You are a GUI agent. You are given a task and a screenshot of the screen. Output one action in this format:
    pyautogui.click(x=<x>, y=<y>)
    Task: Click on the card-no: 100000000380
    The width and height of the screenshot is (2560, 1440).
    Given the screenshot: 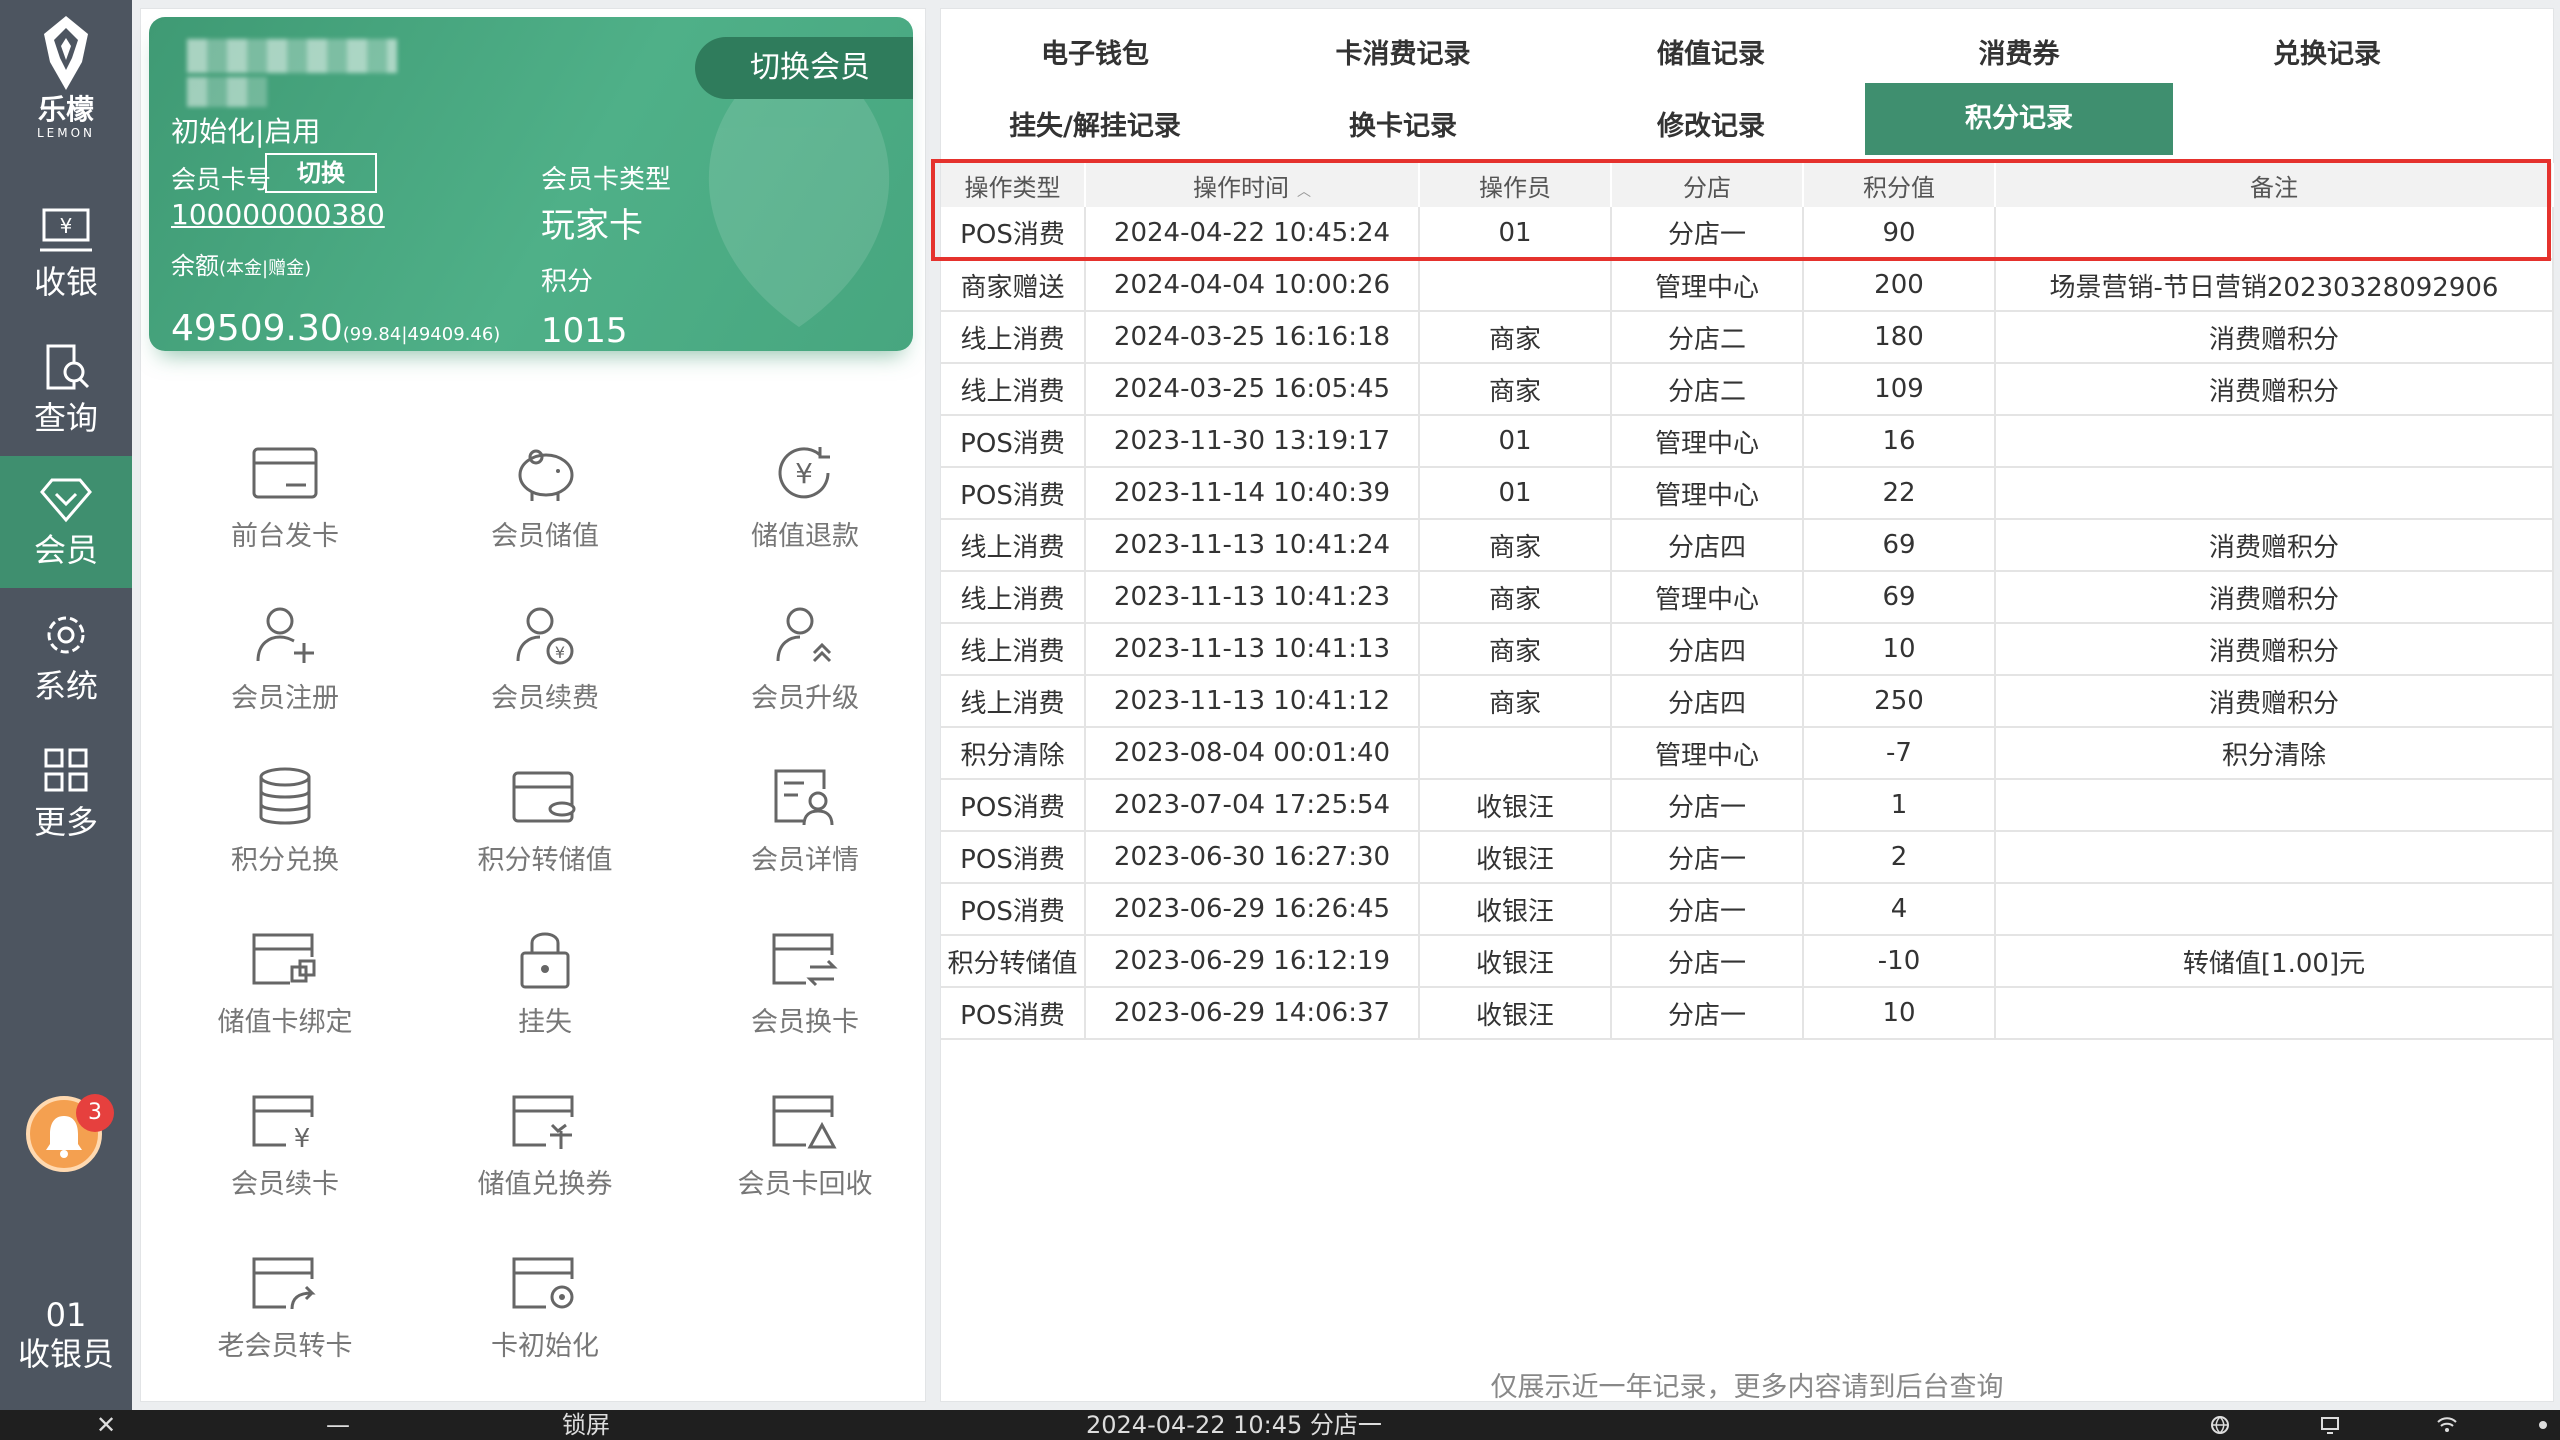 What is the action you would take?
    pyautogui.click(x=278, y=215)
    